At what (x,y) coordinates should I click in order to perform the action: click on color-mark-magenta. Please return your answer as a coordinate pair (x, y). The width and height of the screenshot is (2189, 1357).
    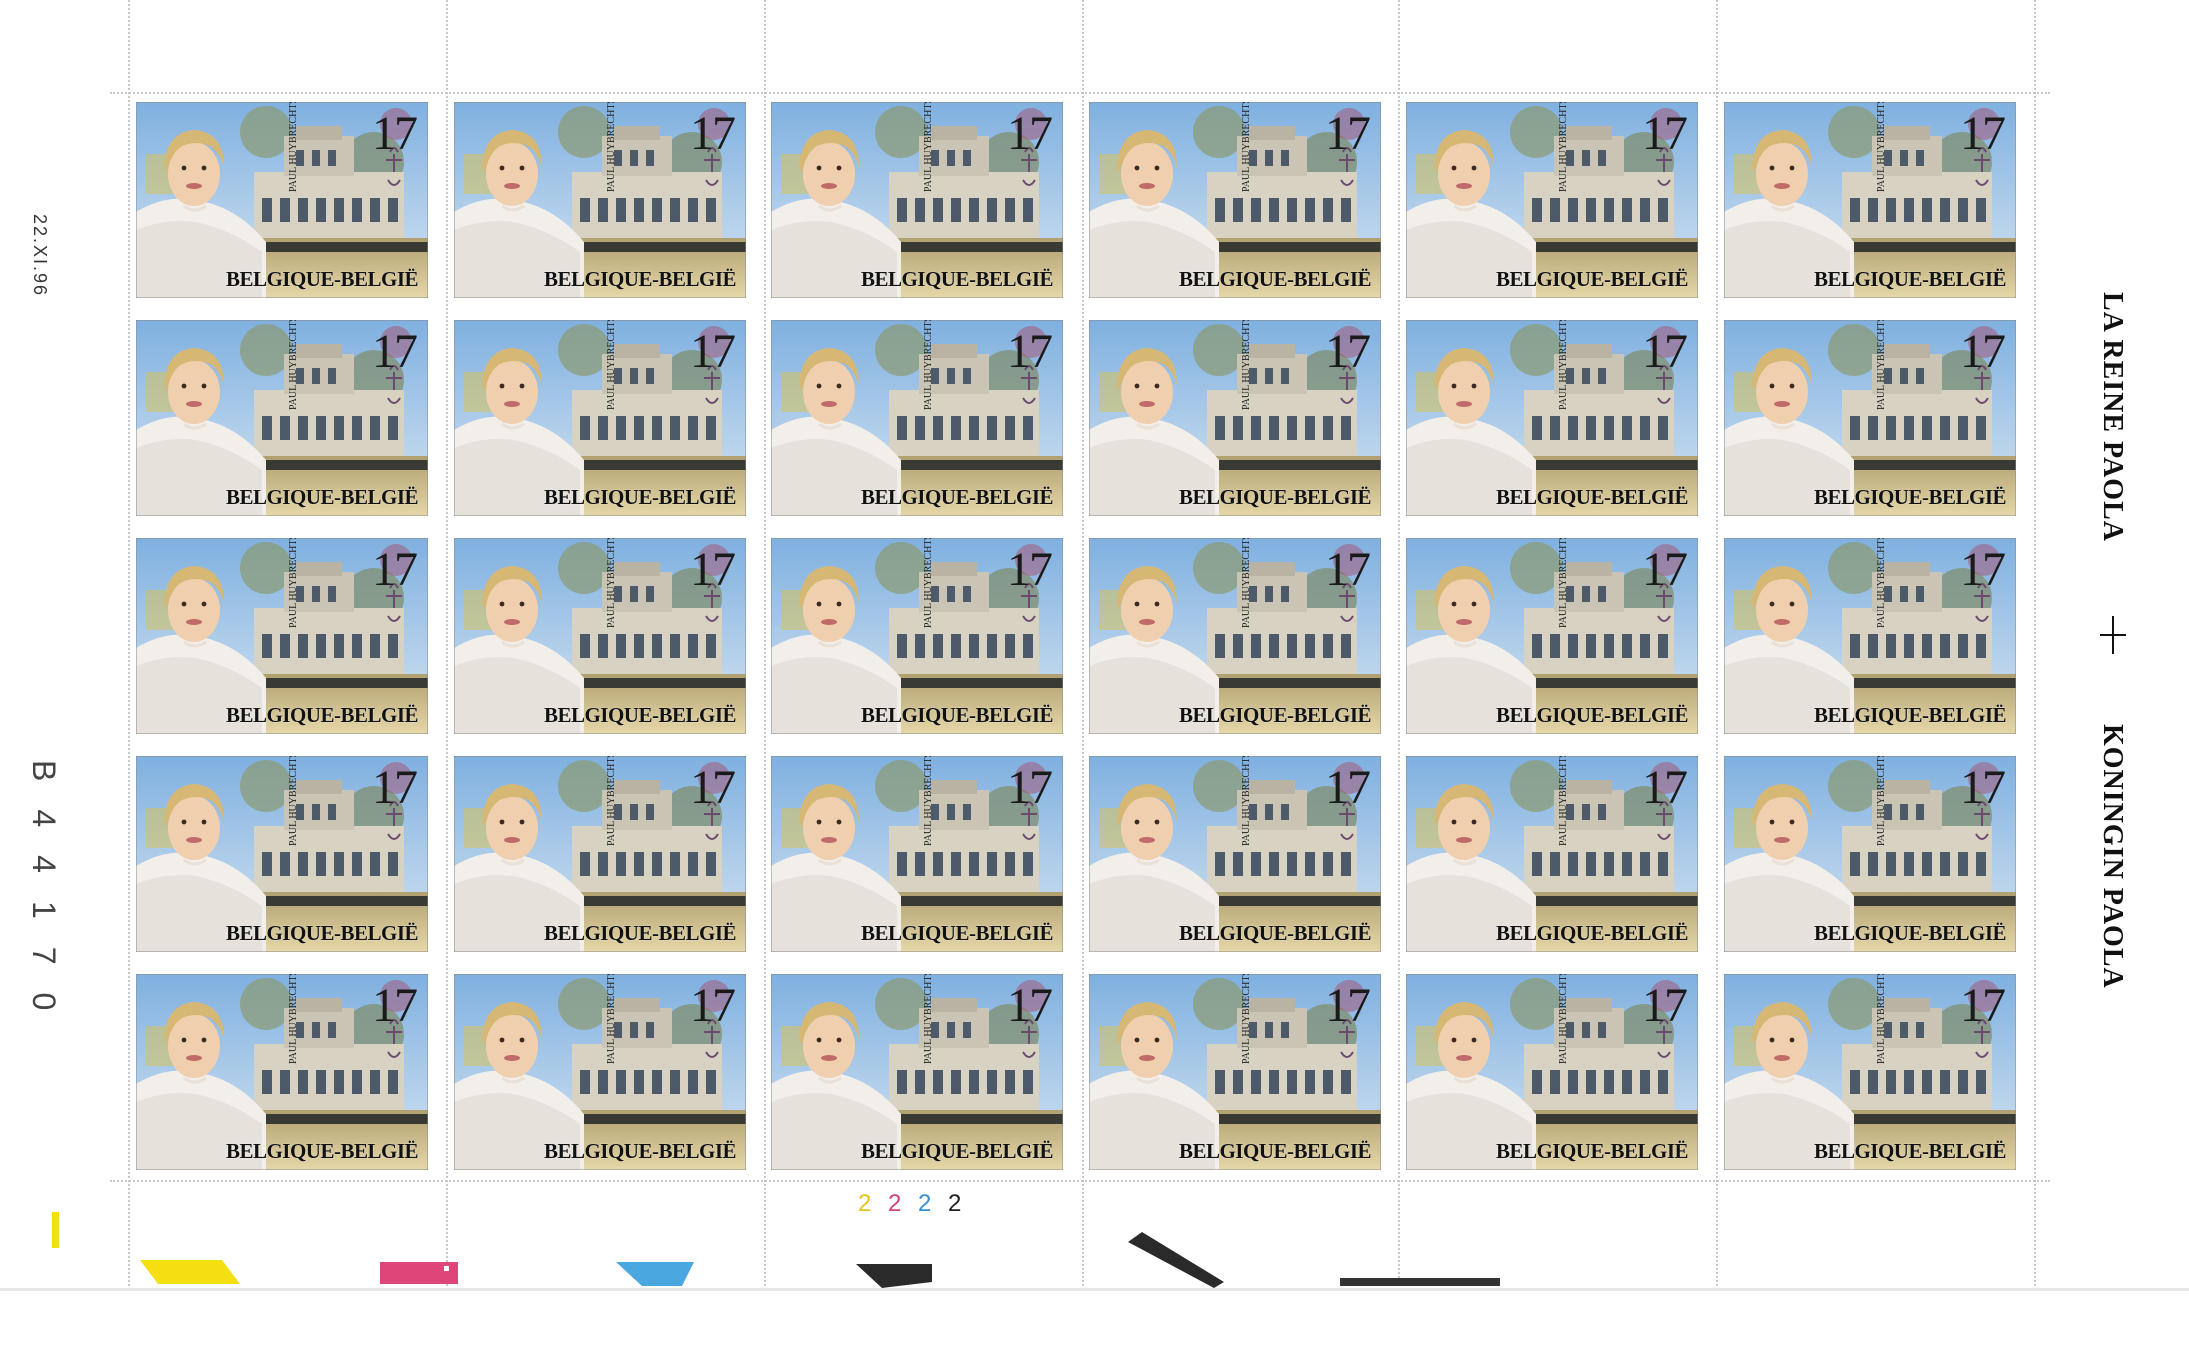
    Looking at the image, I should click on (419, 1273).